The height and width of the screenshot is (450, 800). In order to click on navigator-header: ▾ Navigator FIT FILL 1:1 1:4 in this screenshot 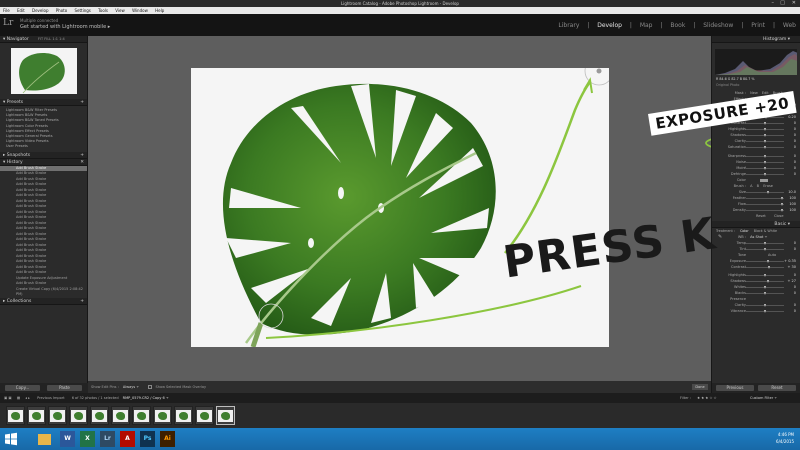, I will do `click(43, 39)`.